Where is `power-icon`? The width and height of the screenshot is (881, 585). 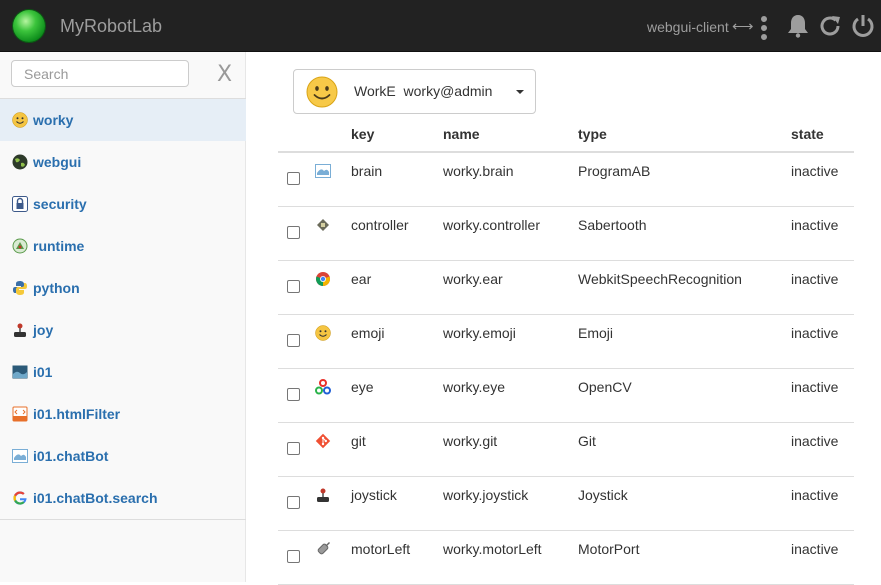
power-icon is located at coordinates (863, 26).